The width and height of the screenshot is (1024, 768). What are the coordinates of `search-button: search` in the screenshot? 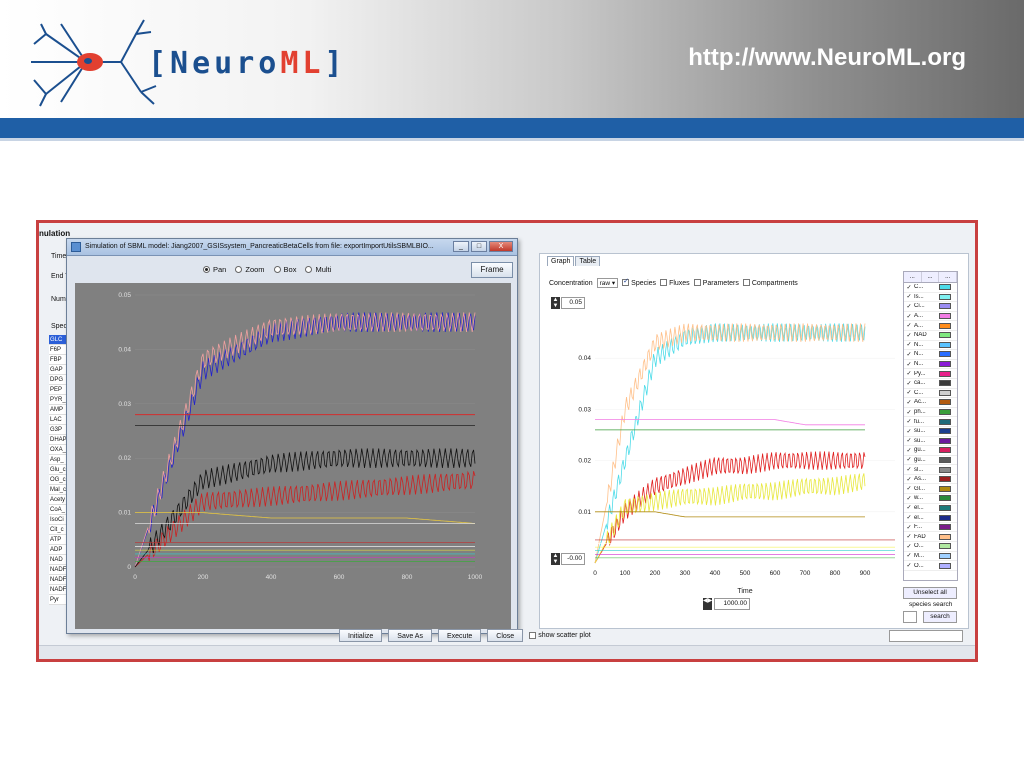 It's located at (940, 617).